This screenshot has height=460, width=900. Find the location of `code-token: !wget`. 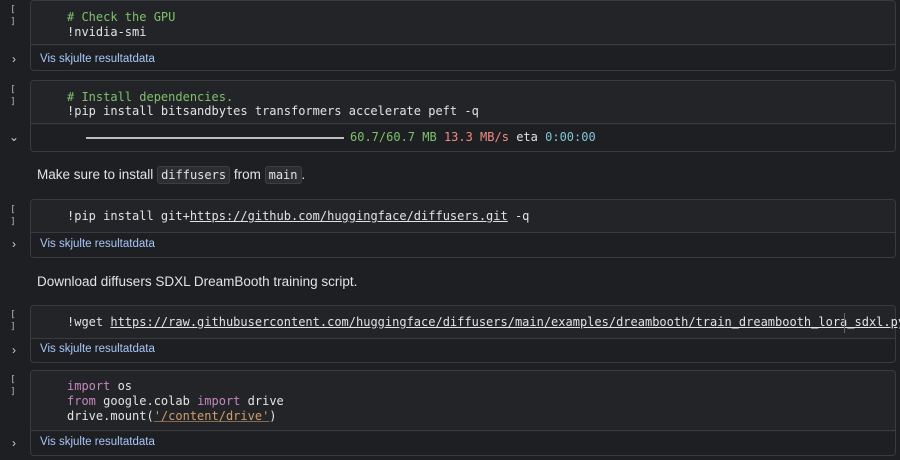

code-token: !wget is located at coordinates (89, 322).